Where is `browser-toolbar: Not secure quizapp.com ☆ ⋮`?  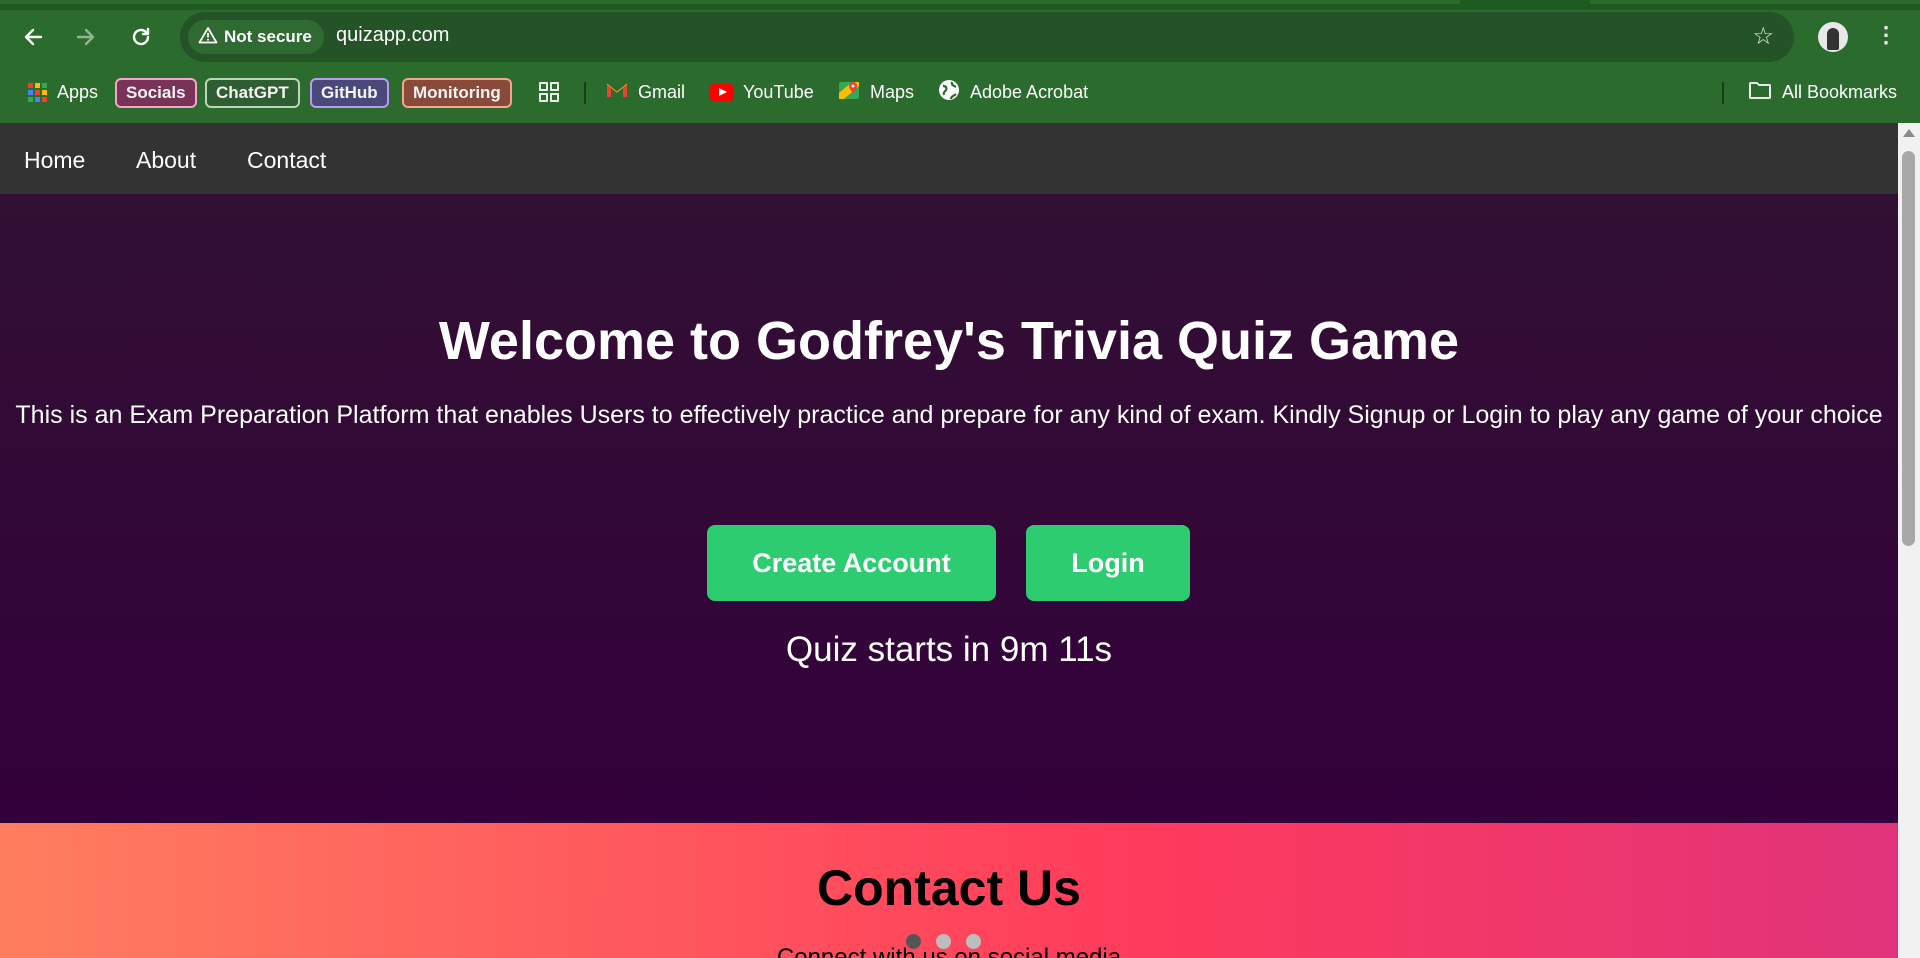
browser-toolbar: Not secure quizapp.com ☆ ⋮ is located at coordinates (960, 37).